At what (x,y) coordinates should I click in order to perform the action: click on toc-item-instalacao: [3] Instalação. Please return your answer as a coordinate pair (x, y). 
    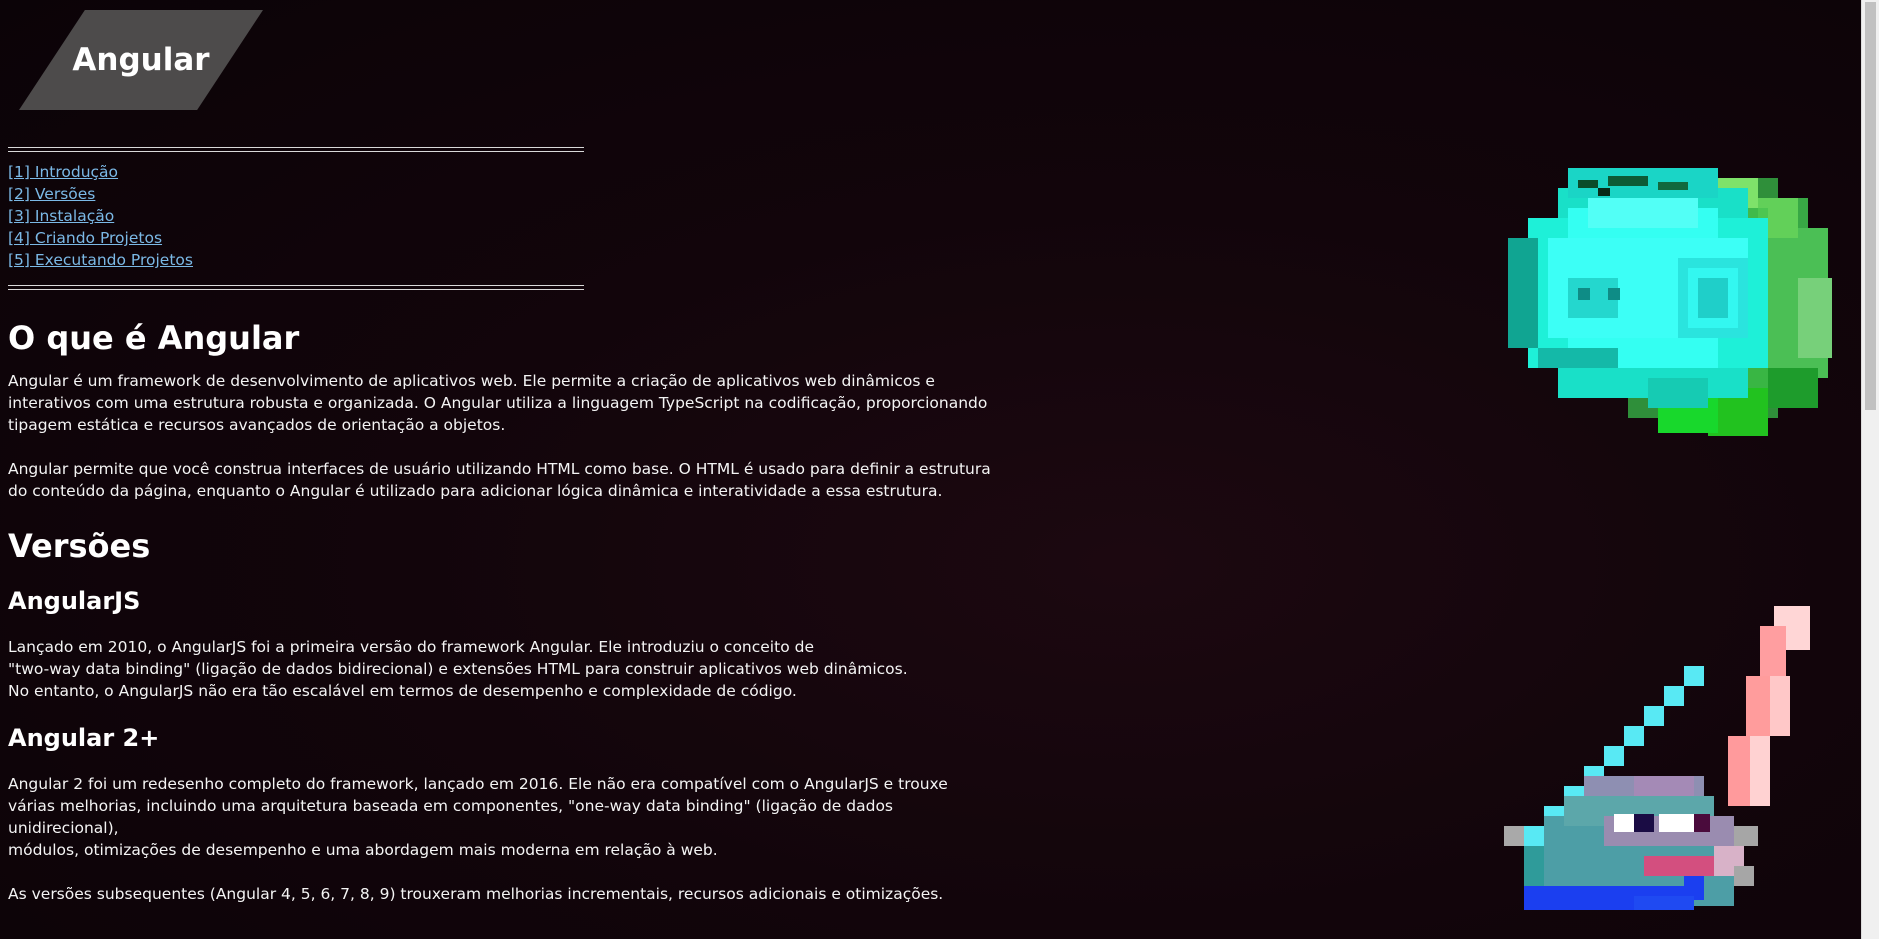
    Looking at the image, I should click on (100, 216).